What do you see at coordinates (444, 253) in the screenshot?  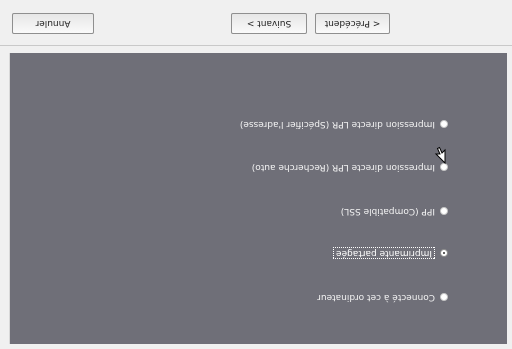 I see `radio-button-selected` at bounding box center [444, 253].